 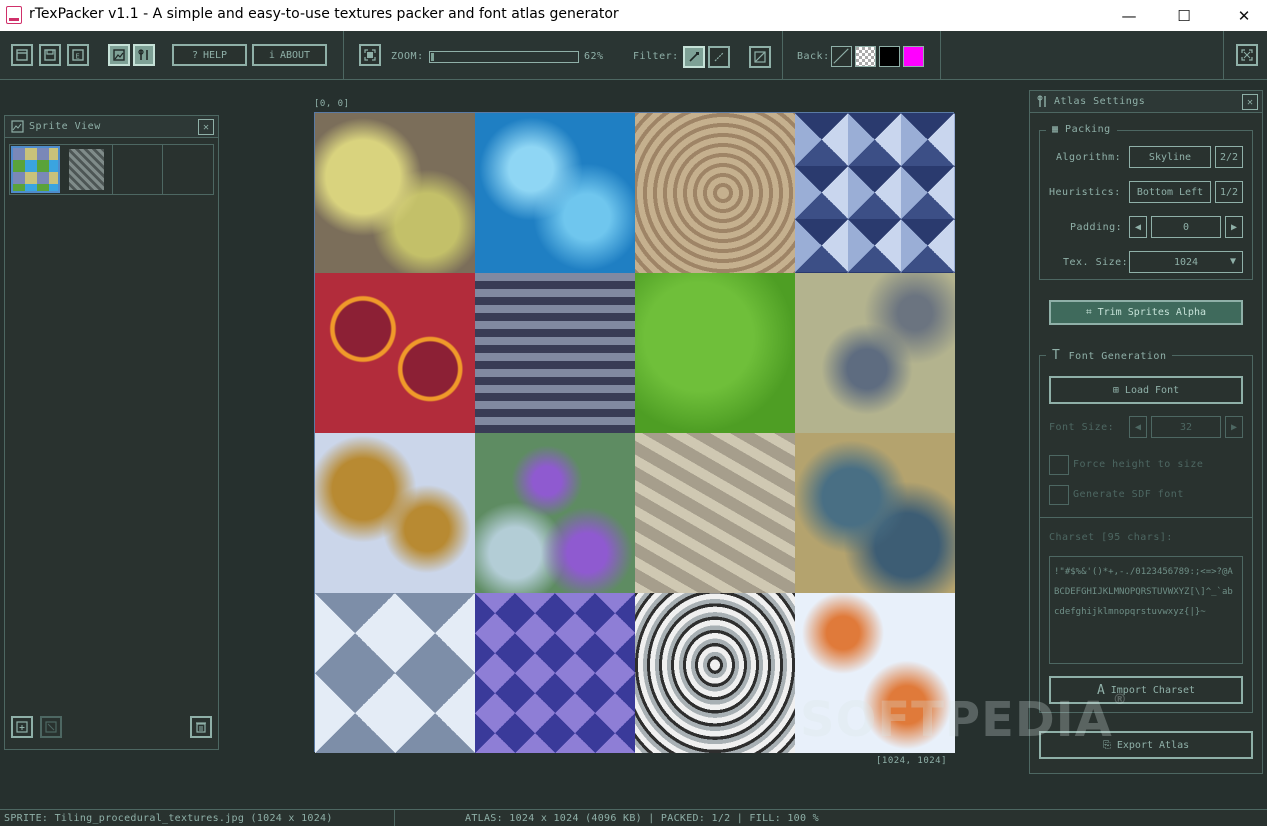 What do you see at coordinates (1184, 15) in the screenshot?
I see `maximize-button: ☐` at bounding box center [1184, 15].